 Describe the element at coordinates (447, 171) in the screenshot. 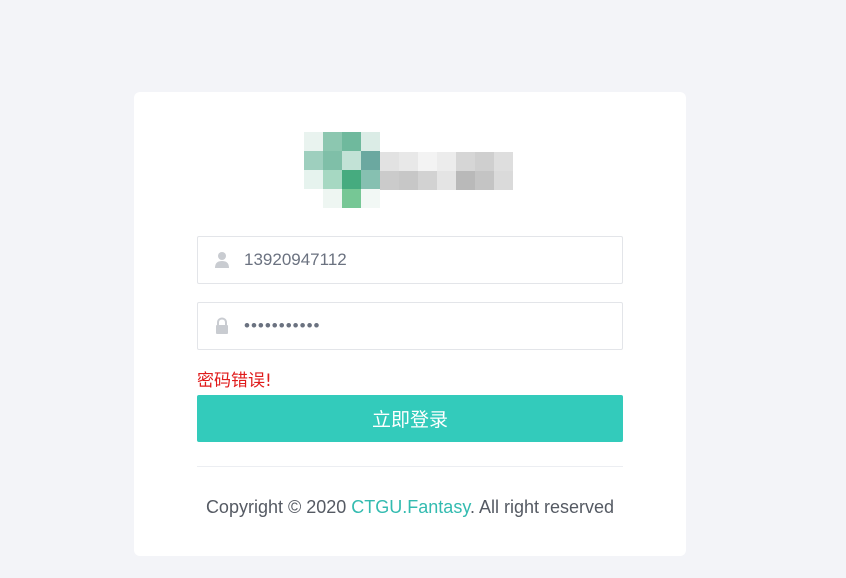

I see `logo-wordmark` at that location.